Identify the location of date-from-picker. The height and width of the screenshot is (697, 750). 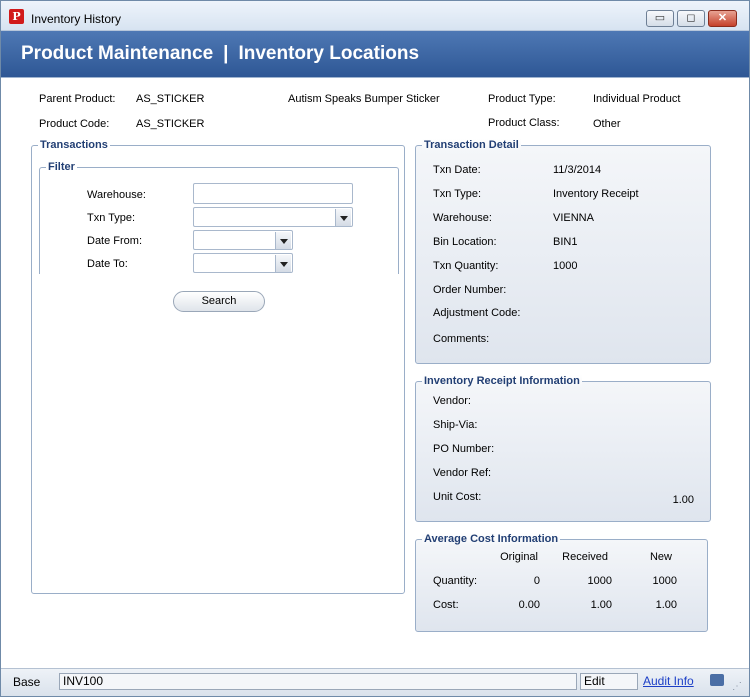
(243, 240).